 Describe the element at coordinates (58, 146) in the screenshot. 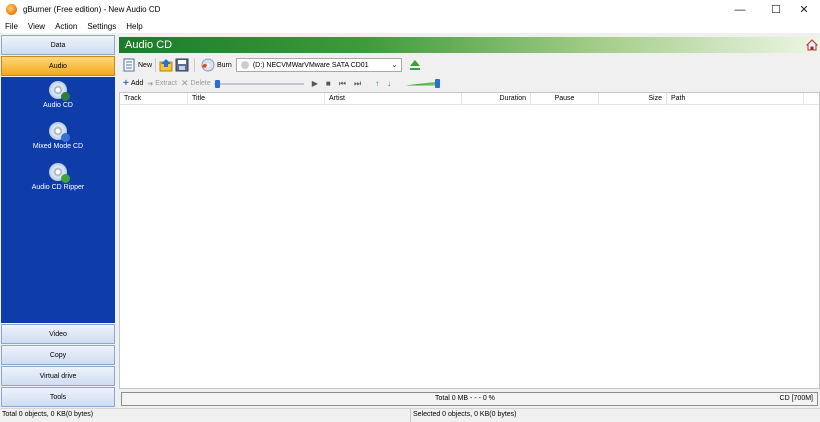

I see `sidebar-item-label: Mixed Mode CD` at that location.